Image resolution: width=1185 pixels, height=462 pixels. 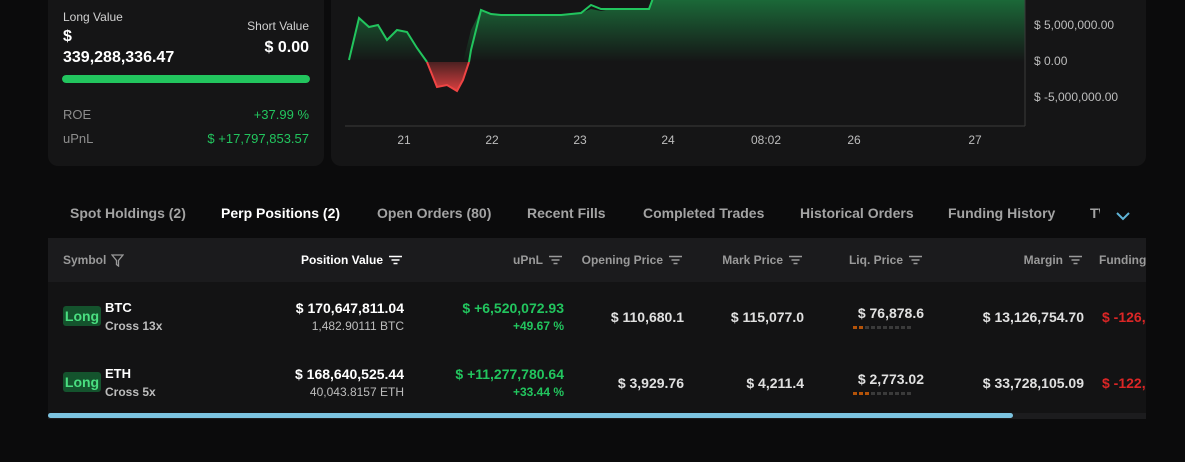 What do you see at coordinates (1043, 260) in the screenshot?
I see `column-label: Margin` at bounding box center [1043, 260].